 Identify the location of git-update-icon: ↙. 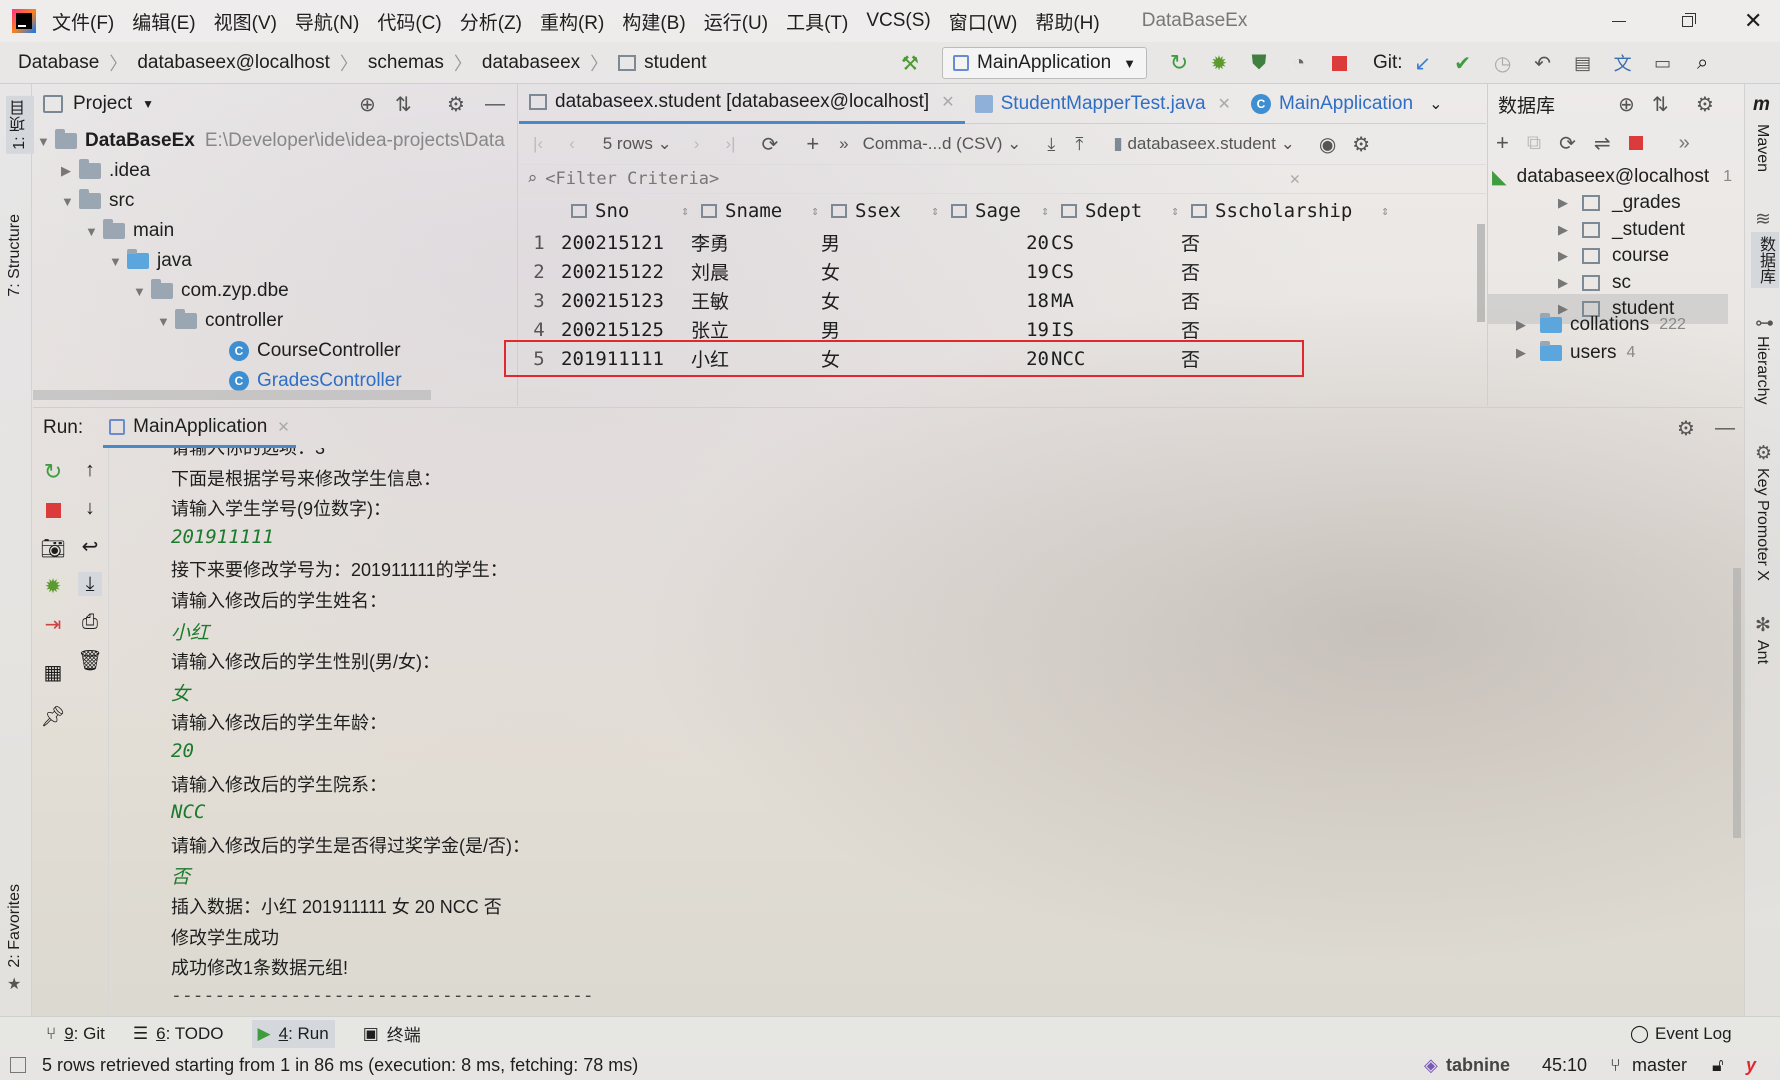
(1423, 63).